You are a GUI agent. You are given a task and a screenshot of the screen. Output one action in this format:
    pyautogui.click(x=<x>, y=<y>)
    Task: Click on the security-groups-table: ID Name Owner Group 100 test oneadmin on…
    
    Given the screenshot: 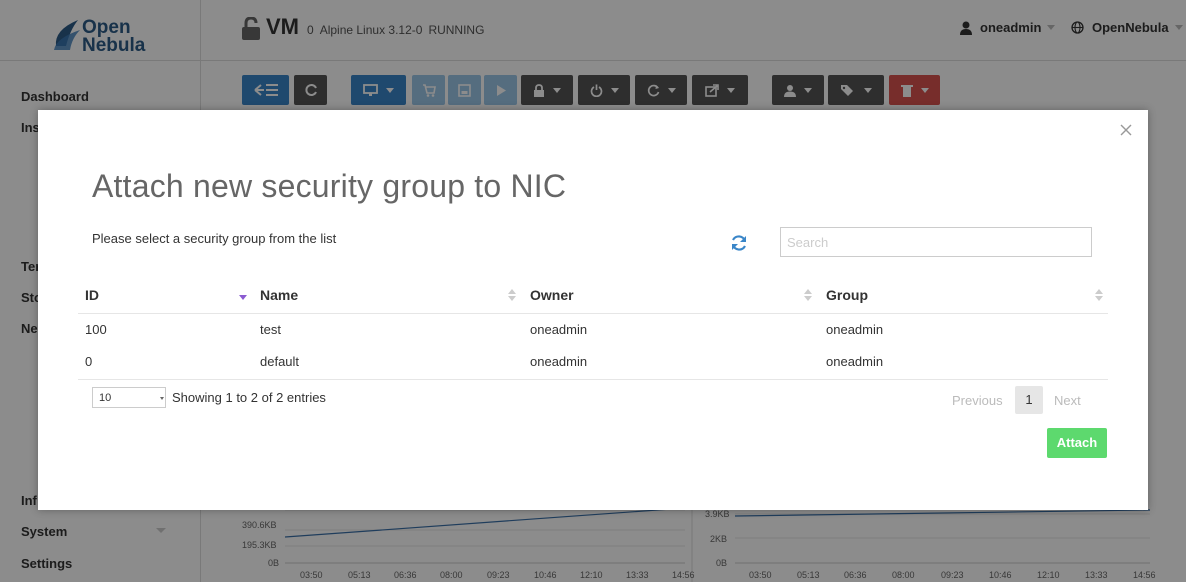 What is the action you would take?
    pyautogui.click(x=593, y=328)
    